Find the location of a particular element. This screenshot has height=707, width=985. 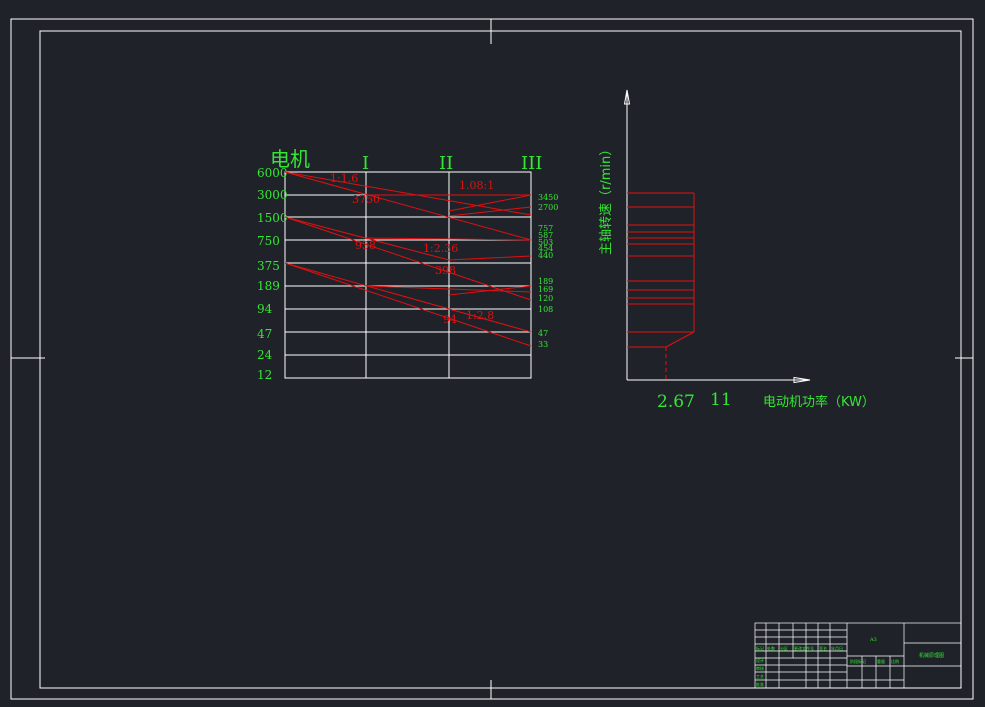

output-speed: 440 is located at coordinates (545, 255).